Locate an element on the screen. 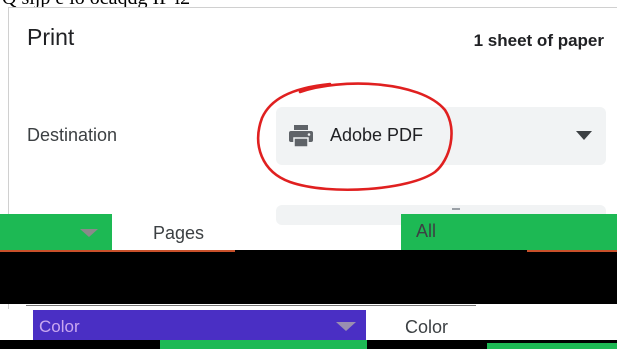  destination-select: Adobe PDF is located at coordinates (441, 136).